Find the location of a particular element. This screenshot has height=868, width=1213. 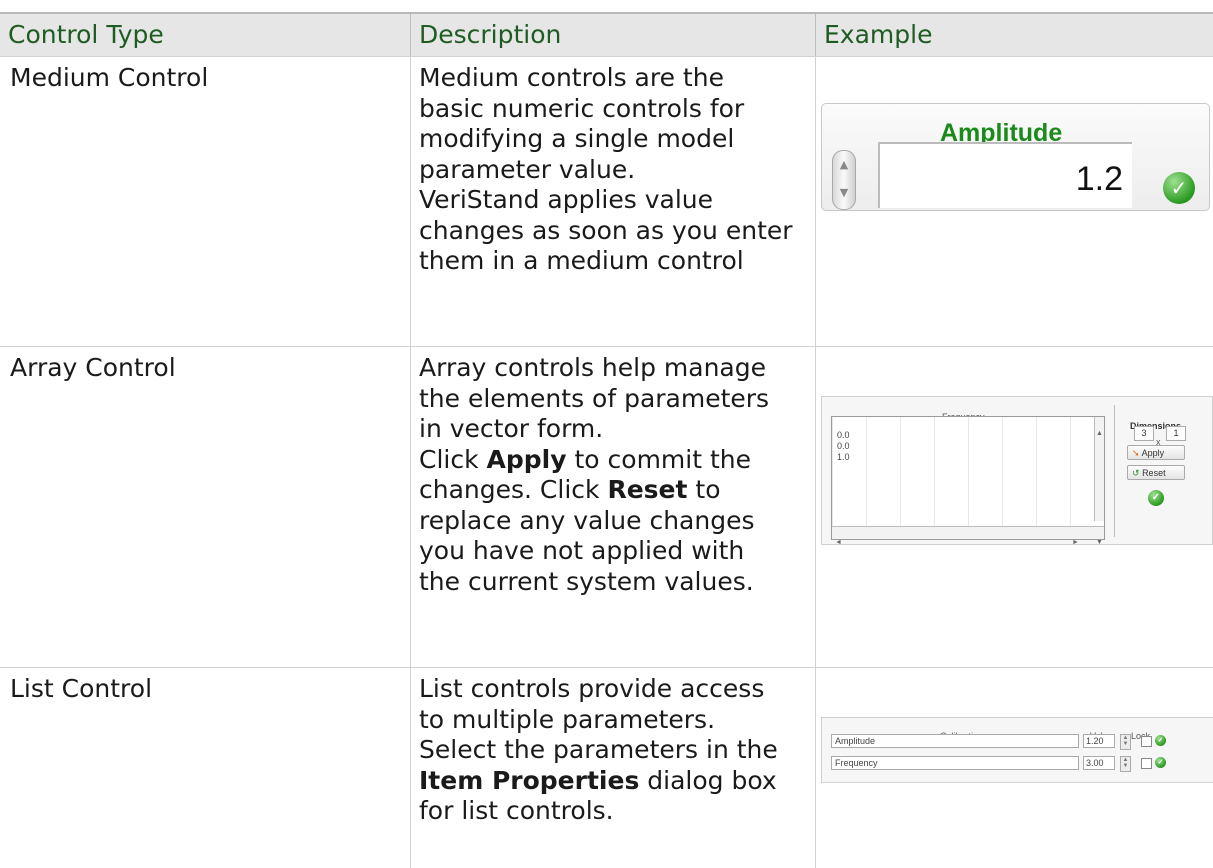

medium-control-example: Amplitude ▲ ▼ 1.2 ✓ is located at coordinates (1015, 157).